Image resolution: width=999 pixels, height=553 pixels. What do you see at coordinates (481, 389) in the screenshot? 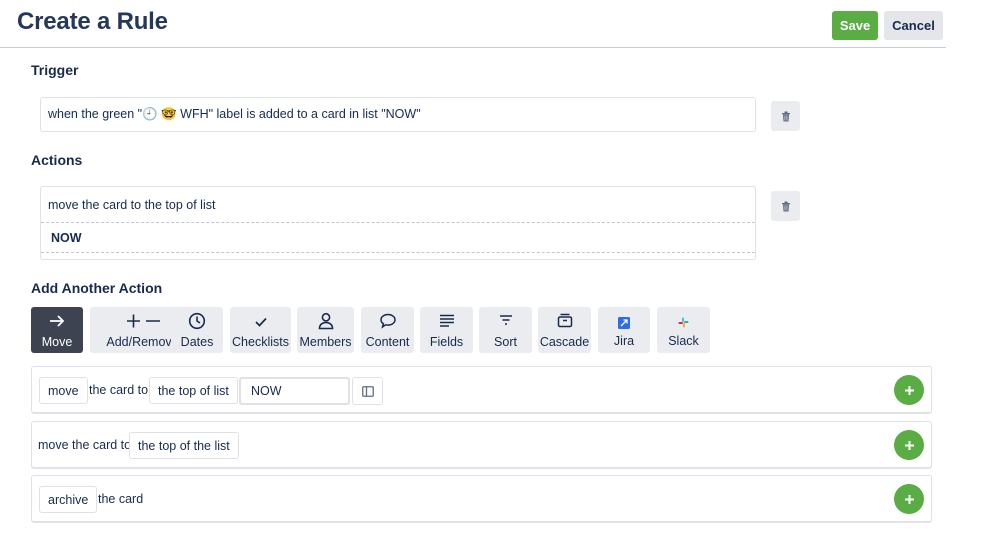
I see `action-option-card: move the card to the top of list NOW` at bounding box center [481, 389].